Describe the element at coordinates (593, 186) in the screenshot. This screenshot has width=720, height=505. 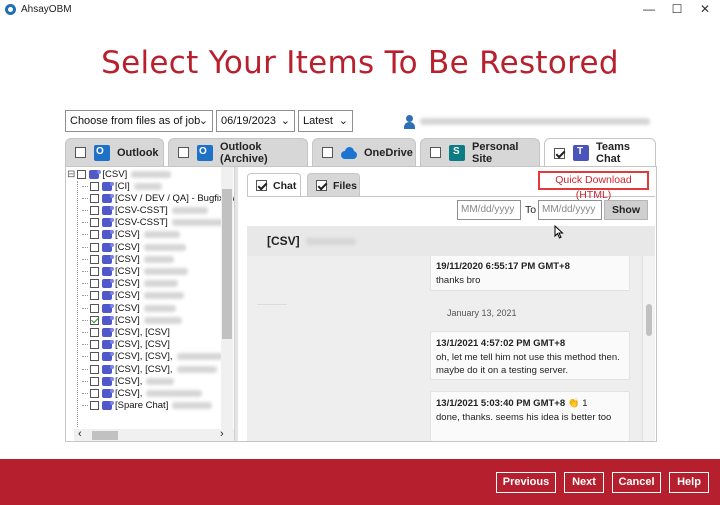
I see `quick-download-button: Quick Download (HTML)` at that location.